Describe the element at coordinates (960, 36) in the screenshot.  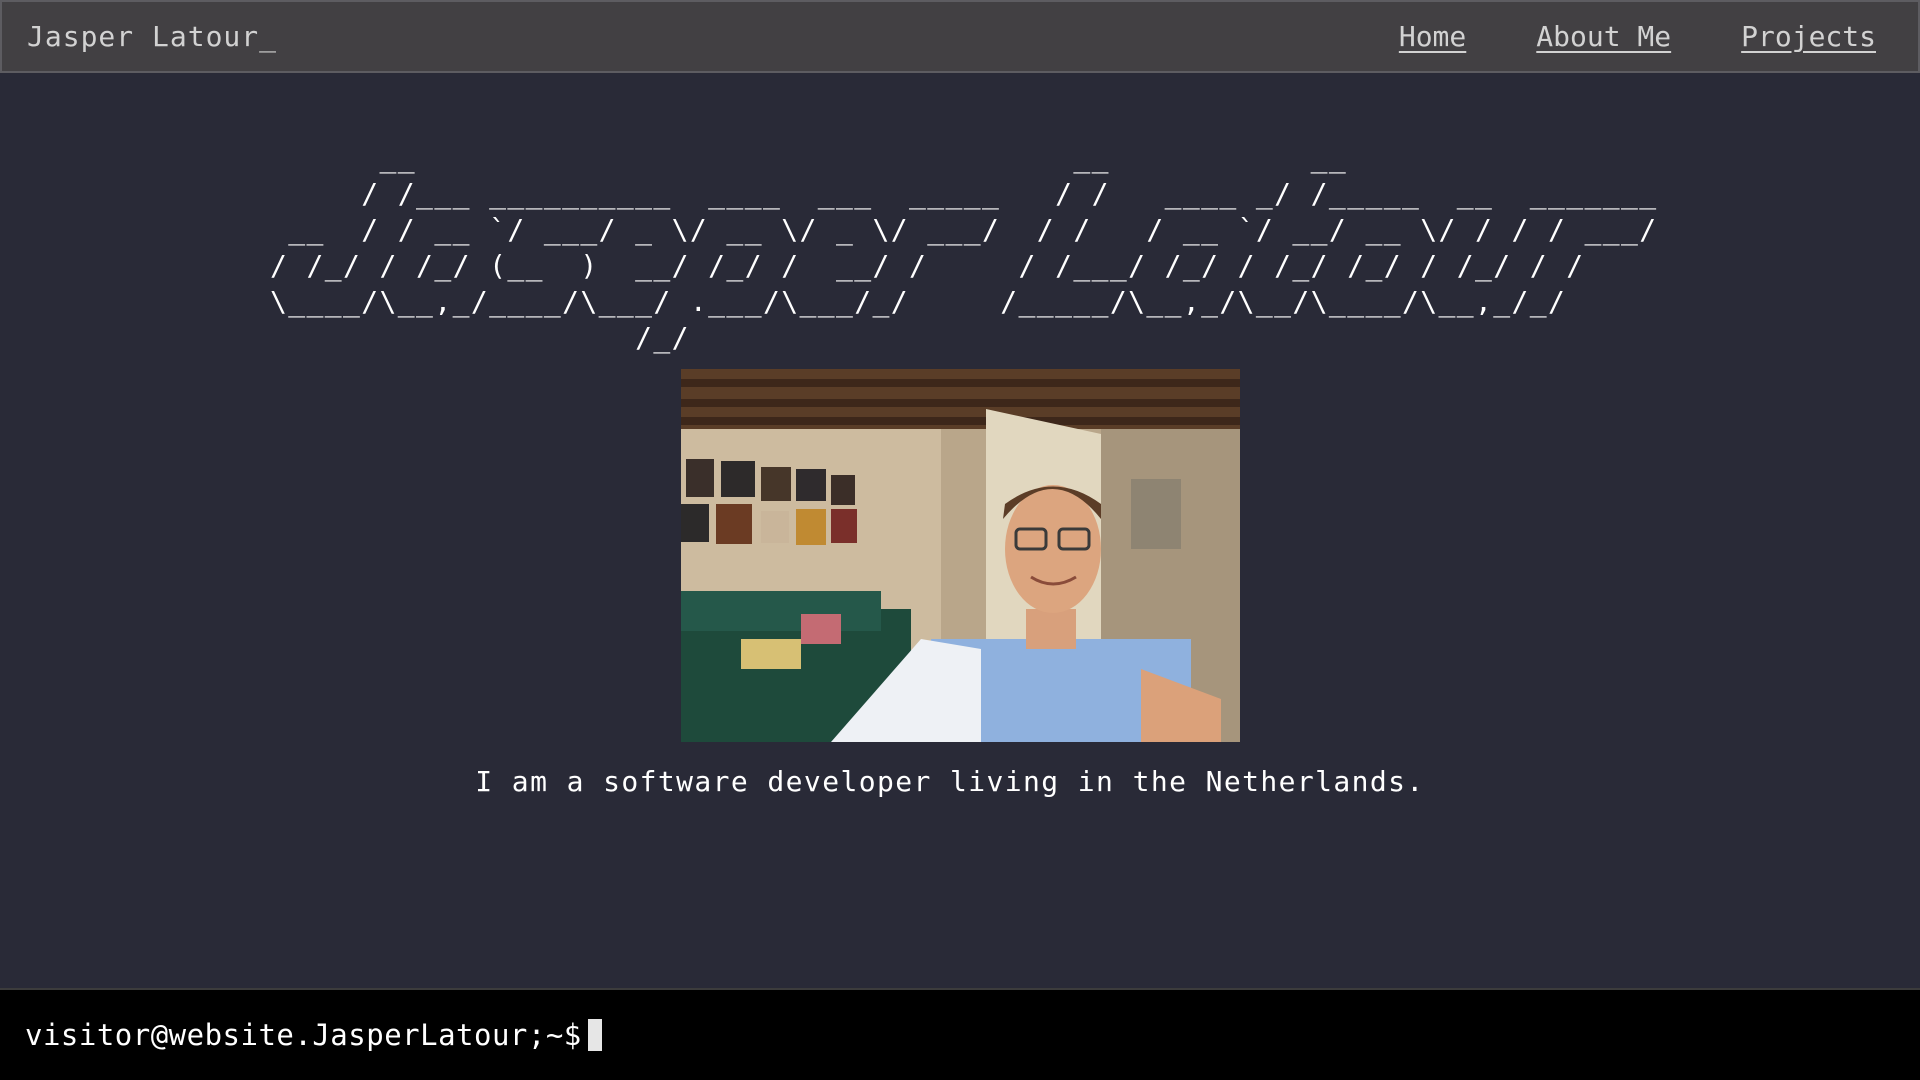
I see `top-nav-bar: Jasper Latour_ Home About Me Projects` at that location.